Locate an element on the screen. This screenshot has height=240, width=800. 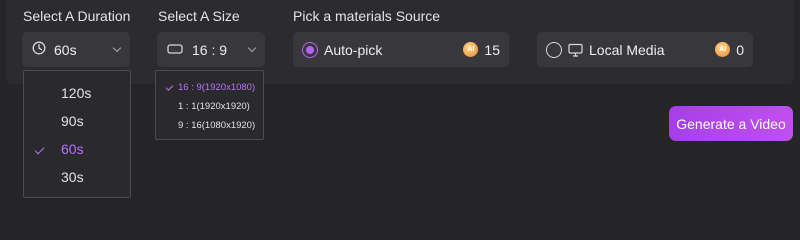
duration-label: Select A Duration is located at coordinates (77, 16).